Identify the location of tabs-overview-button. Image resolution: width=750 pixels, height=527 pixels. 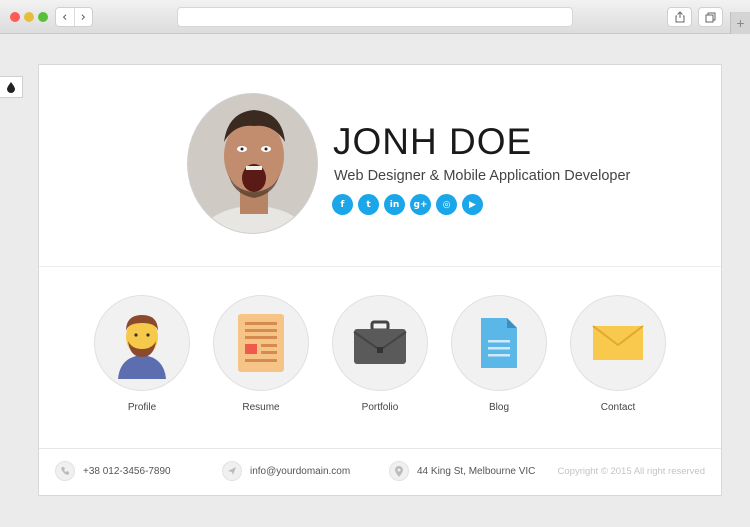
(710, 17).